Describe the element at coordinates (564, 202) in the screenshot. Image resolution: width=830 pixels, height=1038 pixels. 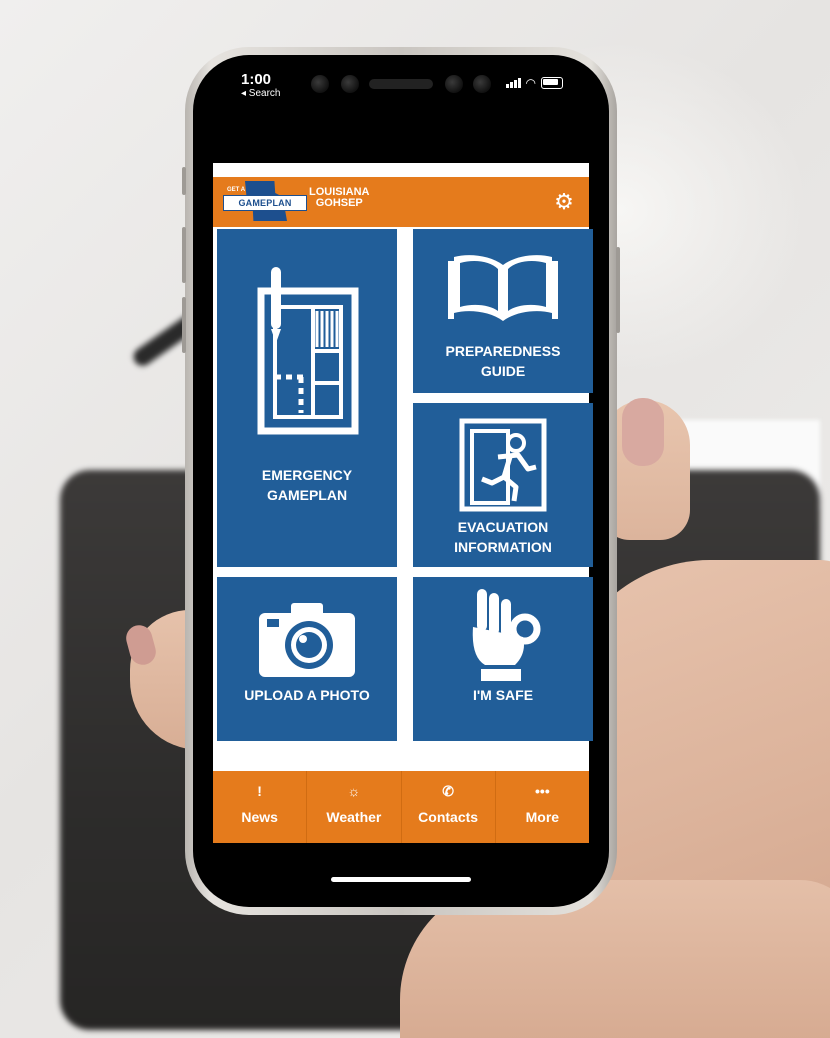
I see `gear-icon: ⚙` at that location.